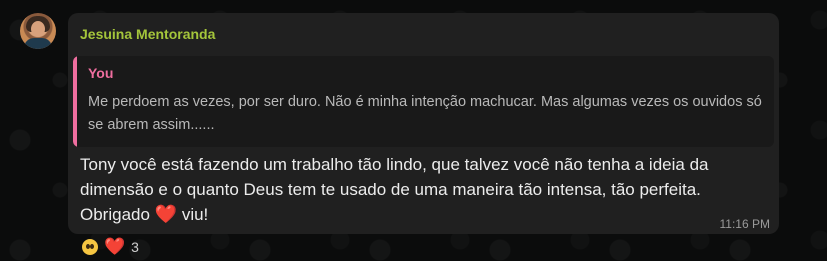 This screenshot has height=261, width=827. Describe the element at coordinates (166, 214) in the screenshot. I see `heart-emoji-icon: ❤️` at that location.